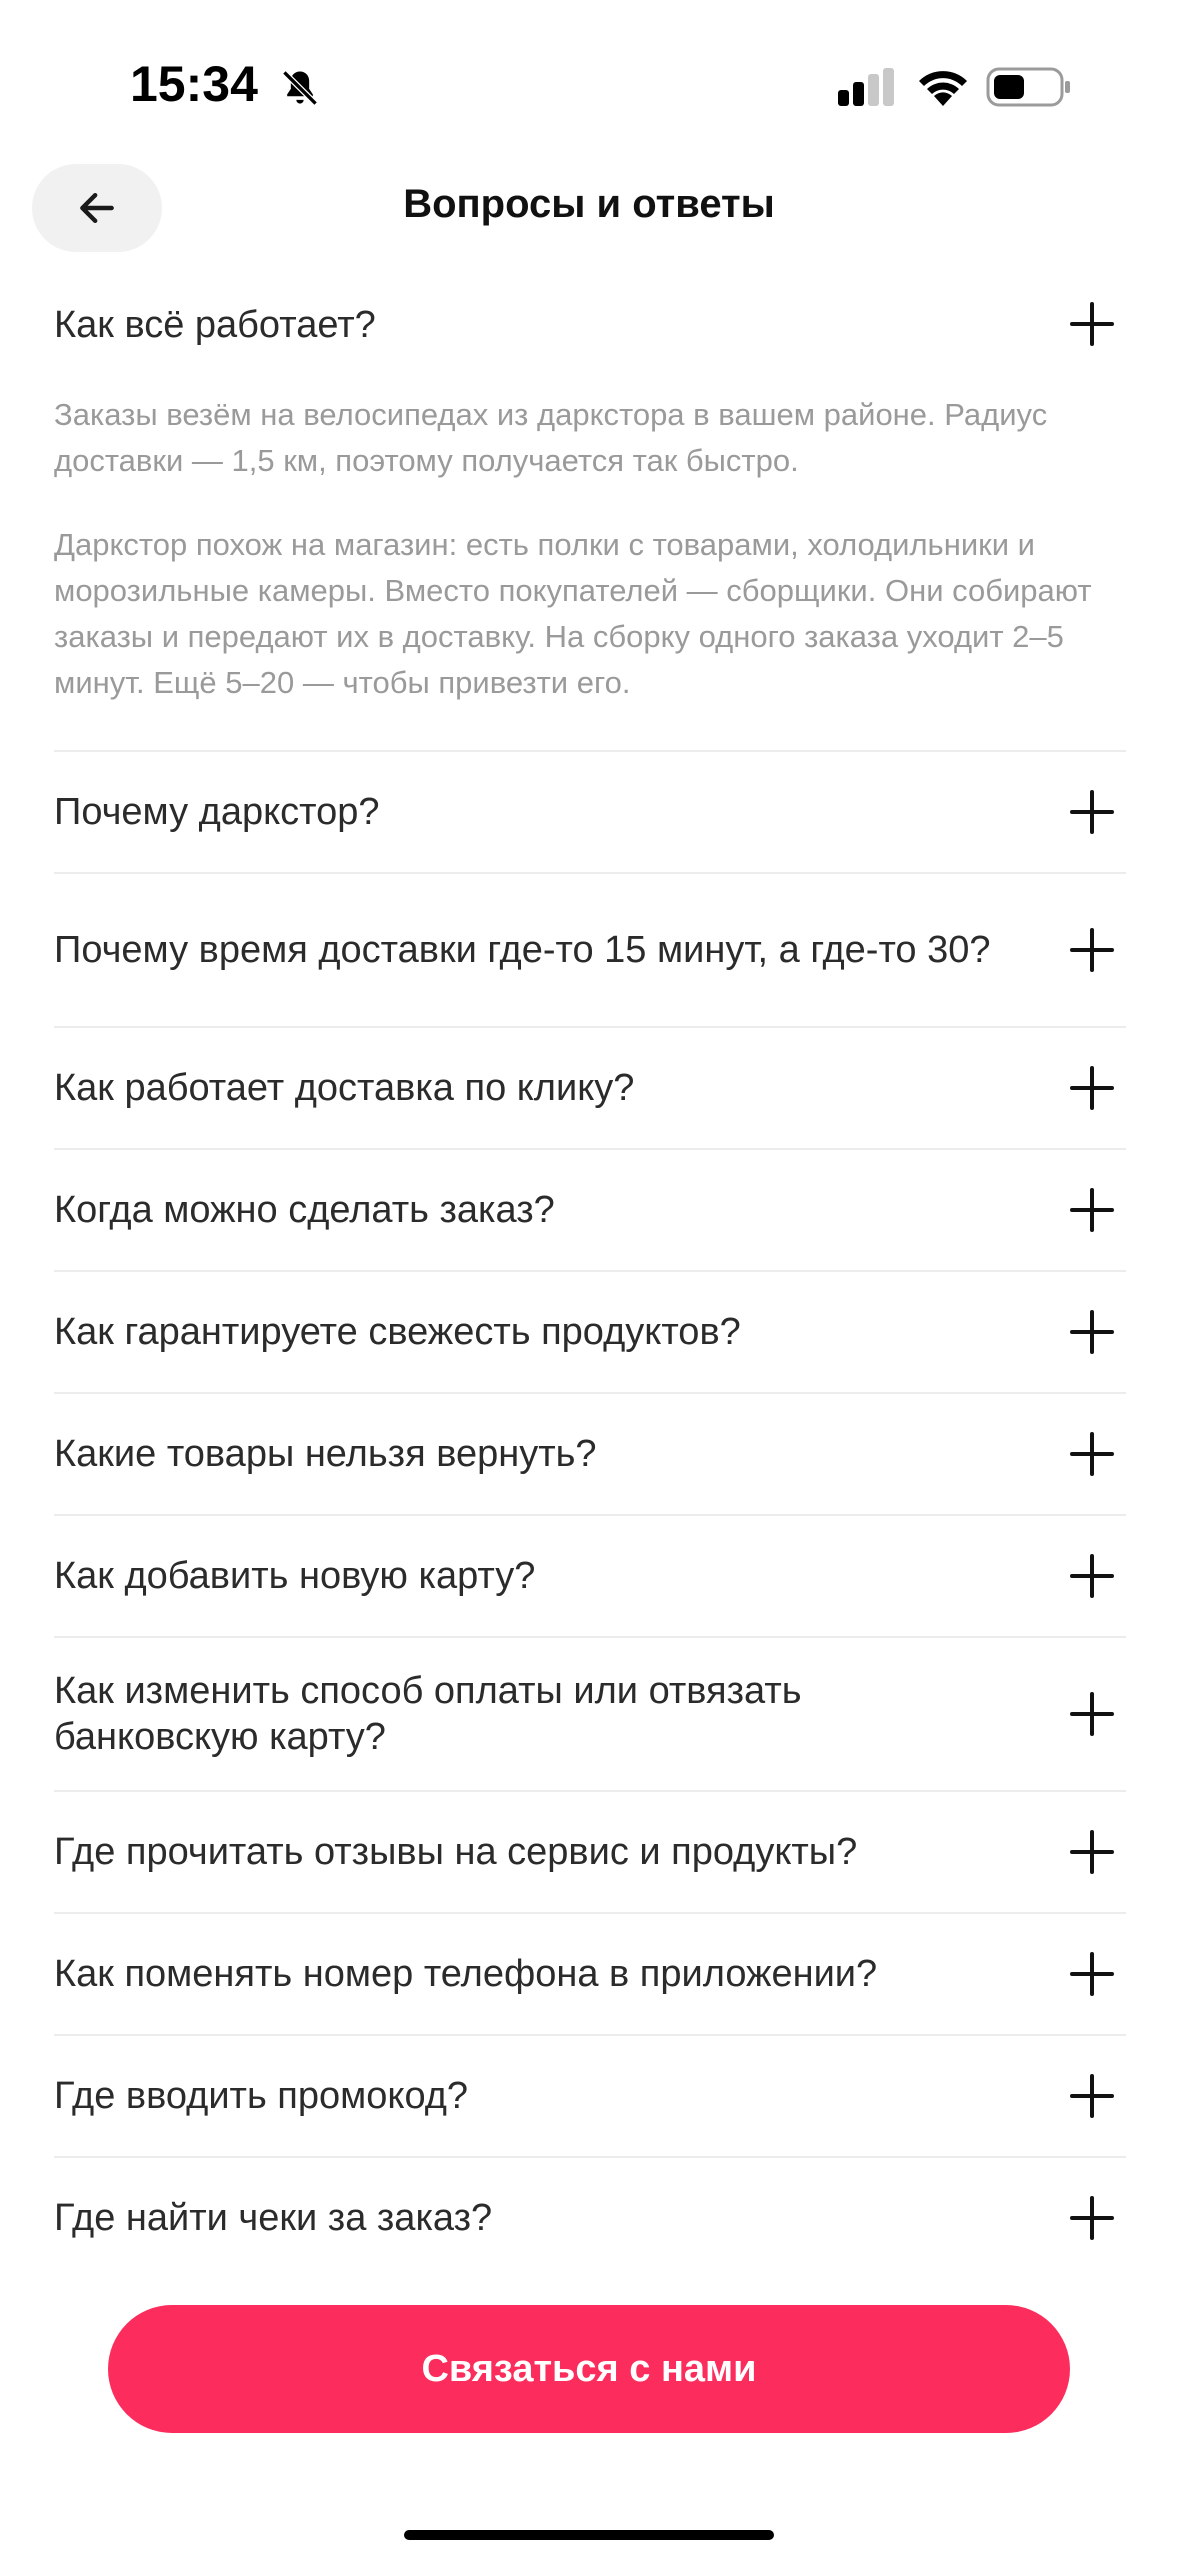  Describe the element at coordinates (344, 1088) in the screenshot. I see `faq-question: Как работает доставка по клику?` at that location.